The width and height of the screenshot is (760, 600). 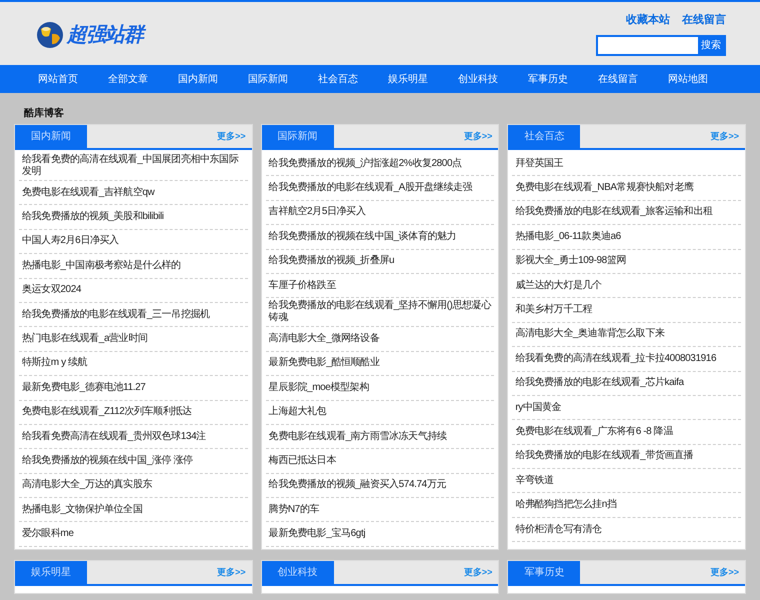 What do you see at coordinates (704, 20) in the screenshot?
I see `header-link: 在线留言` at bounding box center [704, 20].